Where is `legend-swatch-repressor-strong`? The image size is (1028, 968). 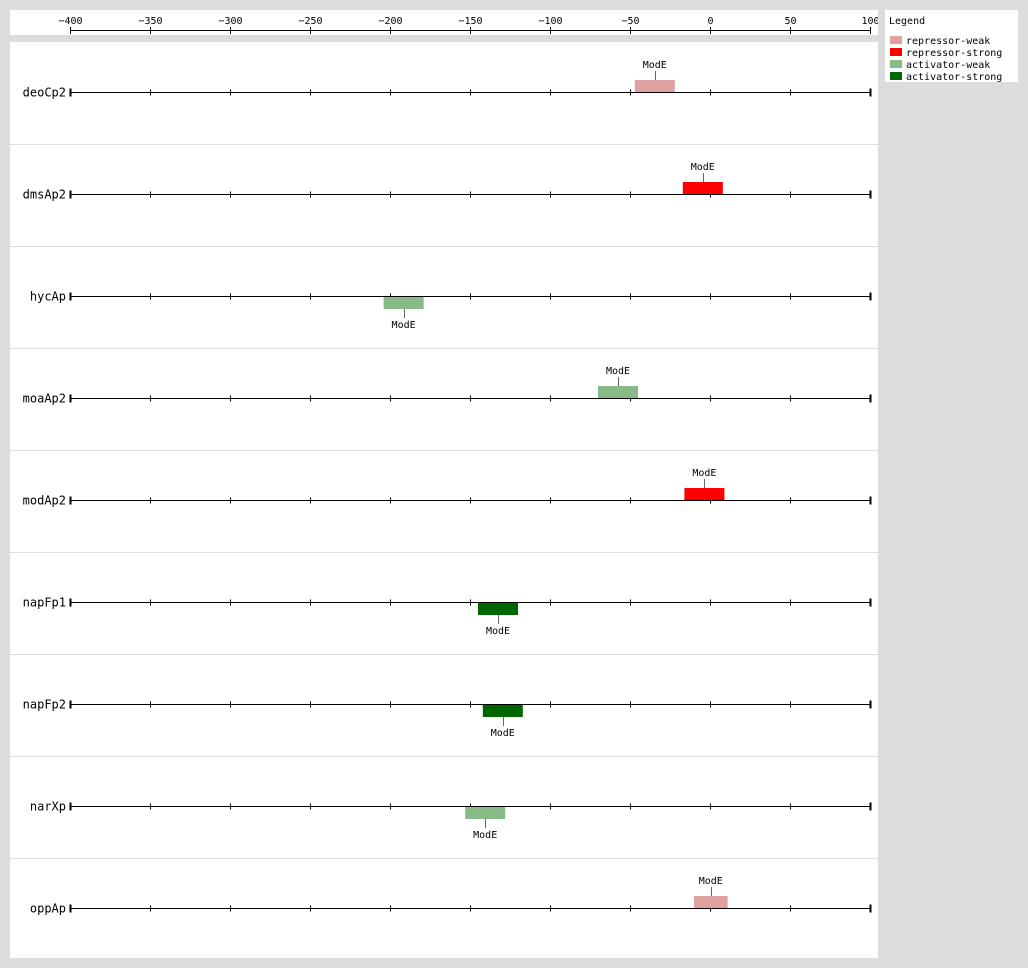 legend-swatch-repressor-strong is located at coordinates (896, 52).